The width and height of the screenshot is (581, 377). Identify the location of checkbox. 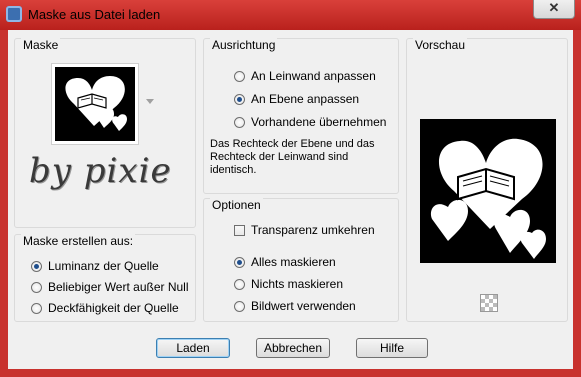
(239, 230).